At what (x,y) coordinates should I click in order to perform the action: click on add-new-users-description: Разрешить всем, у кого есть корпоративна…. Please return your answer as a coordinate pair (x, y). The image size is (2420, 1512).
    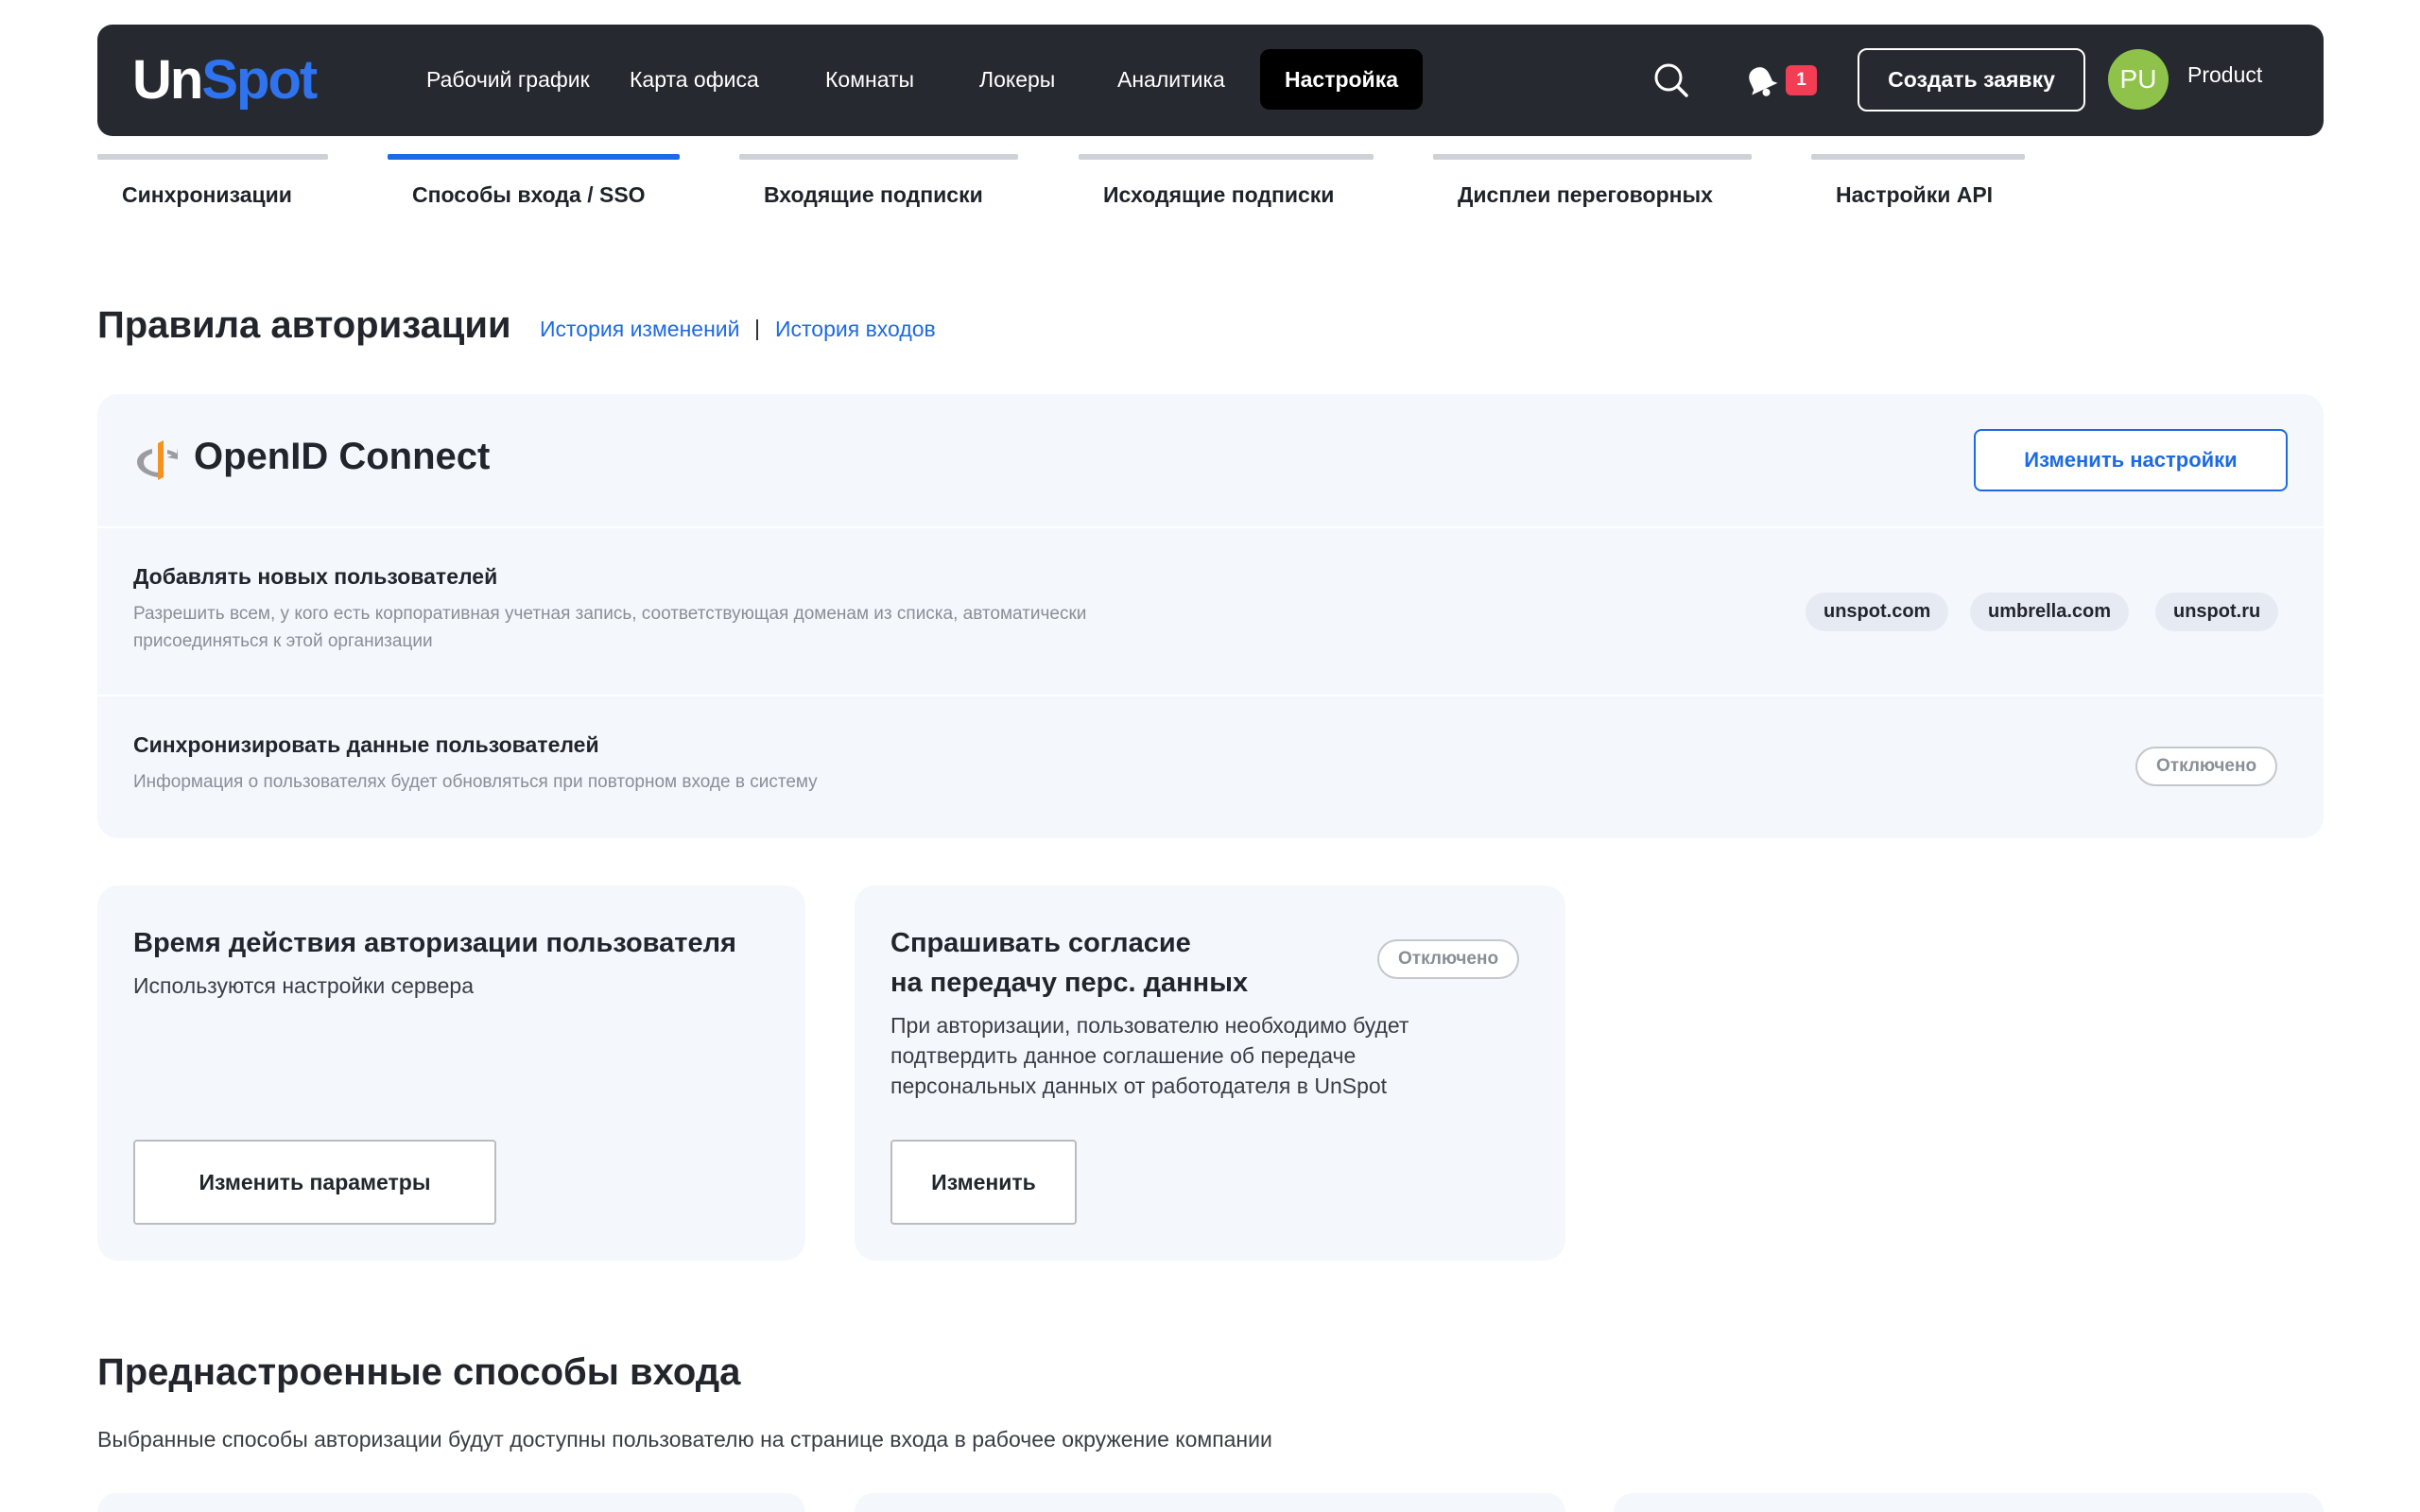
    Looking at the image, I should click on (610, 627).